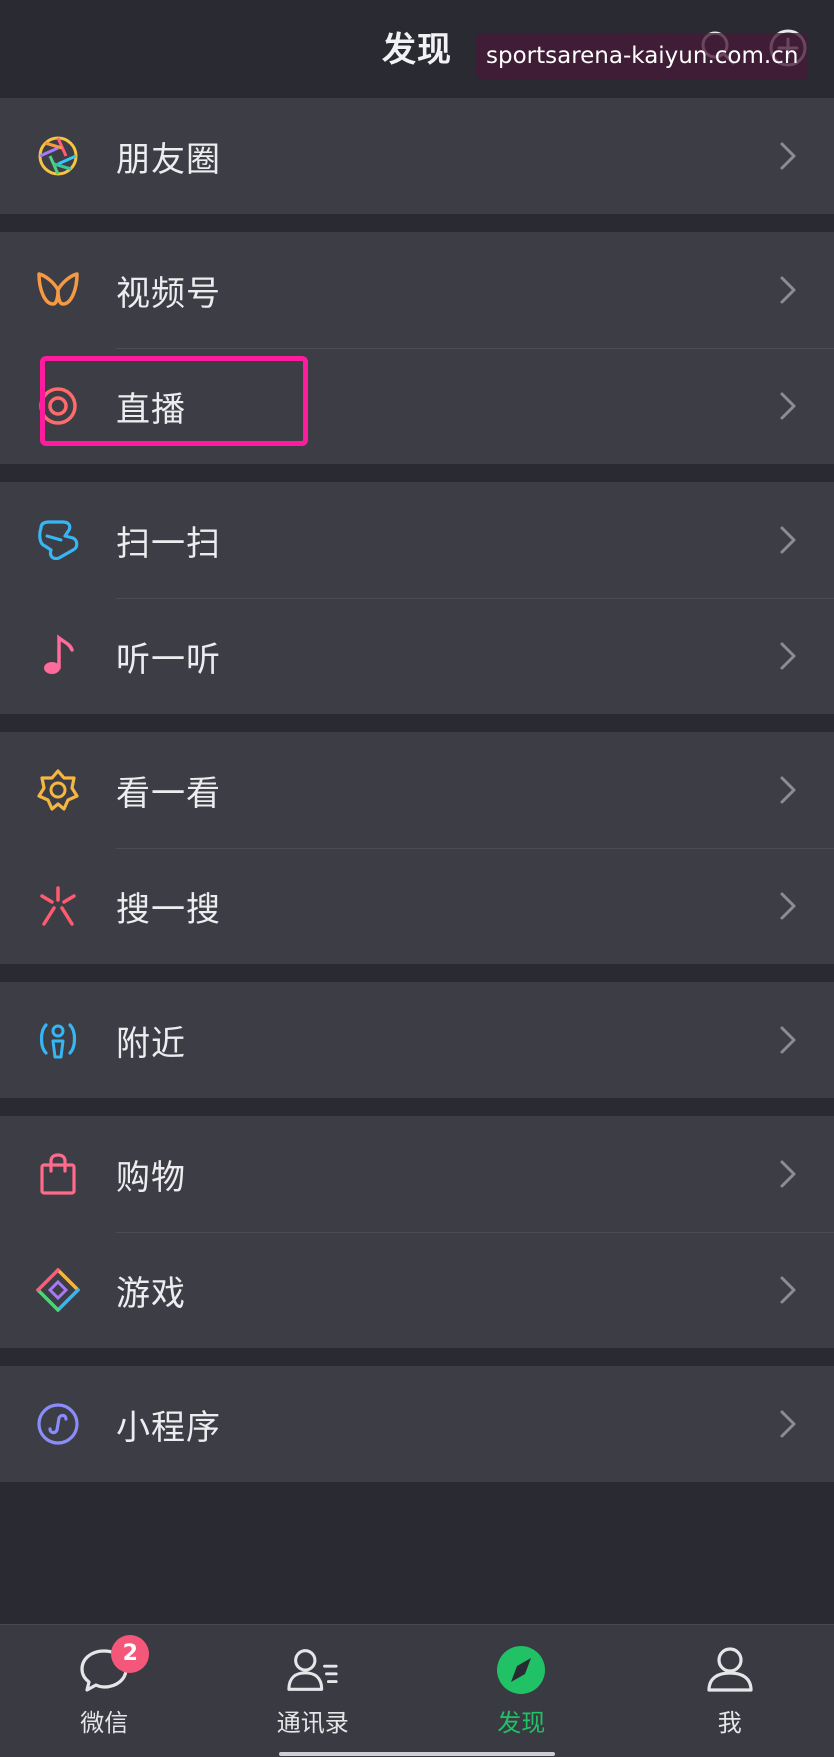 This screenshot has width=834, height=1757. What do you see at coordinates (446, 1040) in the screenshot?
I see `menu-item-label: 附近` at bounding box center [446, 1040].